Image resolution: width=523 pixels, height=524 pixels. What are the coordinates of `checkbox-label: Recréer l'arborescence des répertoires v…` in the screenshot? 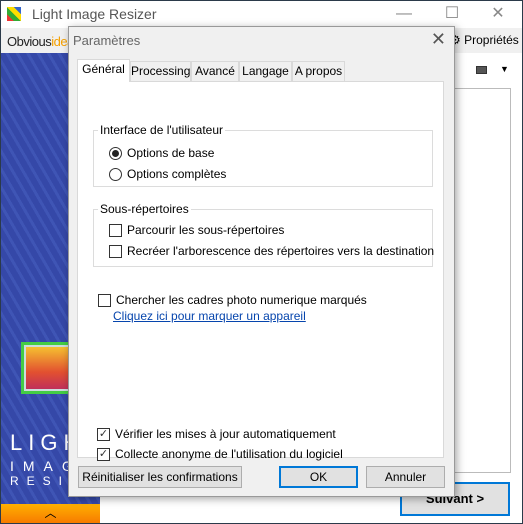 It's located at (281, 251).